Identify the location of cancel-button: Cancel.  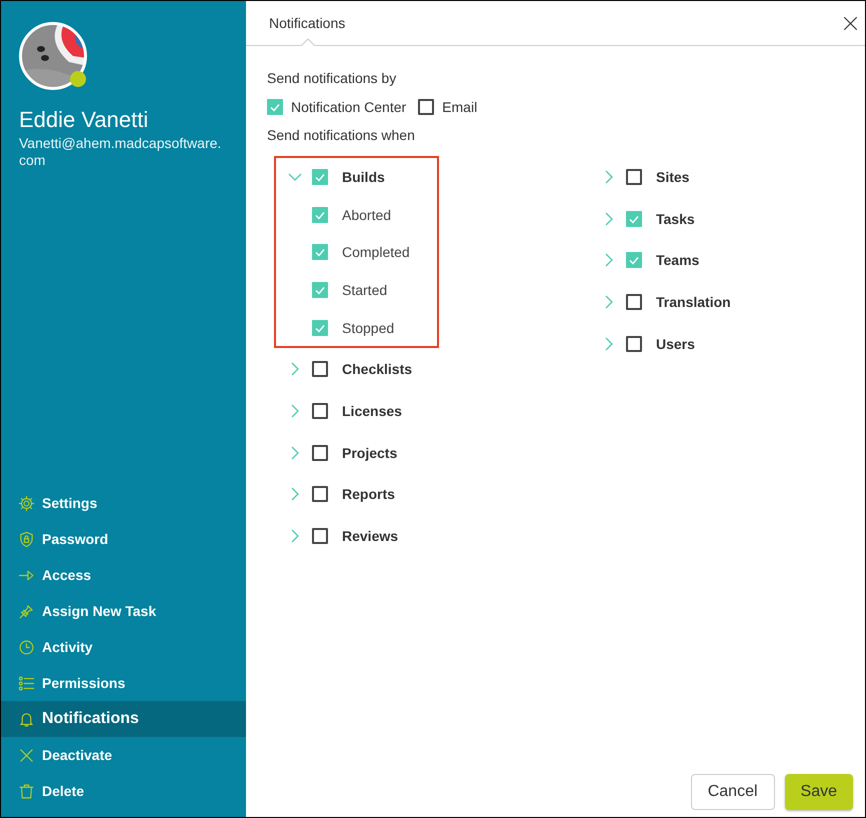
(732, 792).